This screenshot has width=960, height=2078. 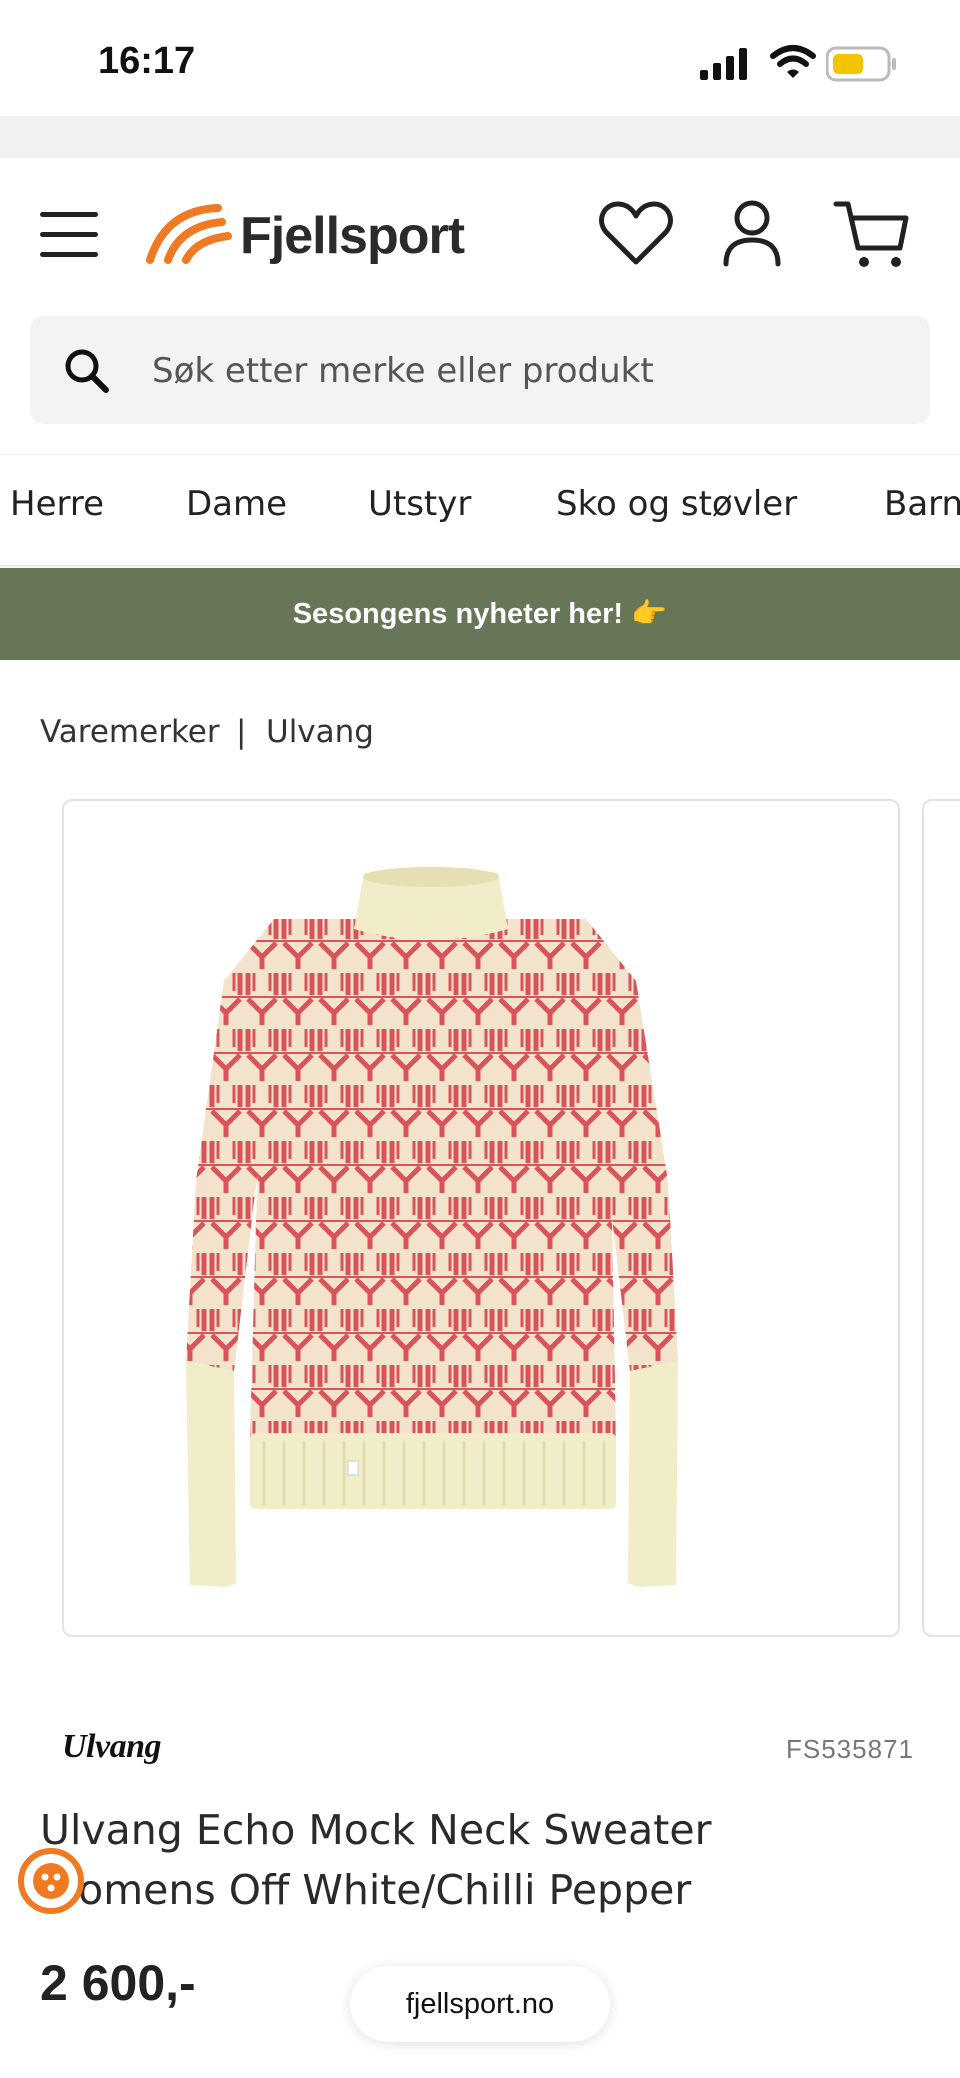 What do you see at coordinates (922, 504) in the screenshot?
I see `category-barn: Barn` at bounding box center [922, 504].